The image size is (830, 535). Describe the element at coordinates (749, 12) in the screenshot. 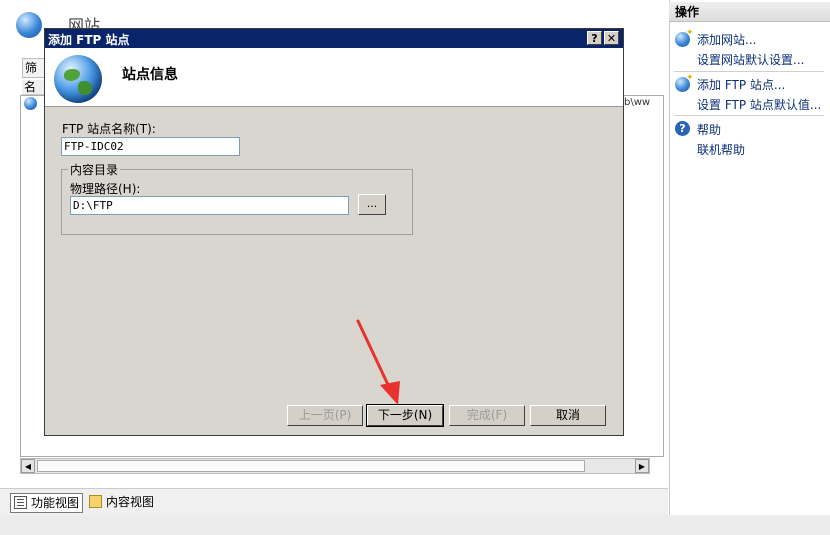

I see `actions-header: 操作` at that location.